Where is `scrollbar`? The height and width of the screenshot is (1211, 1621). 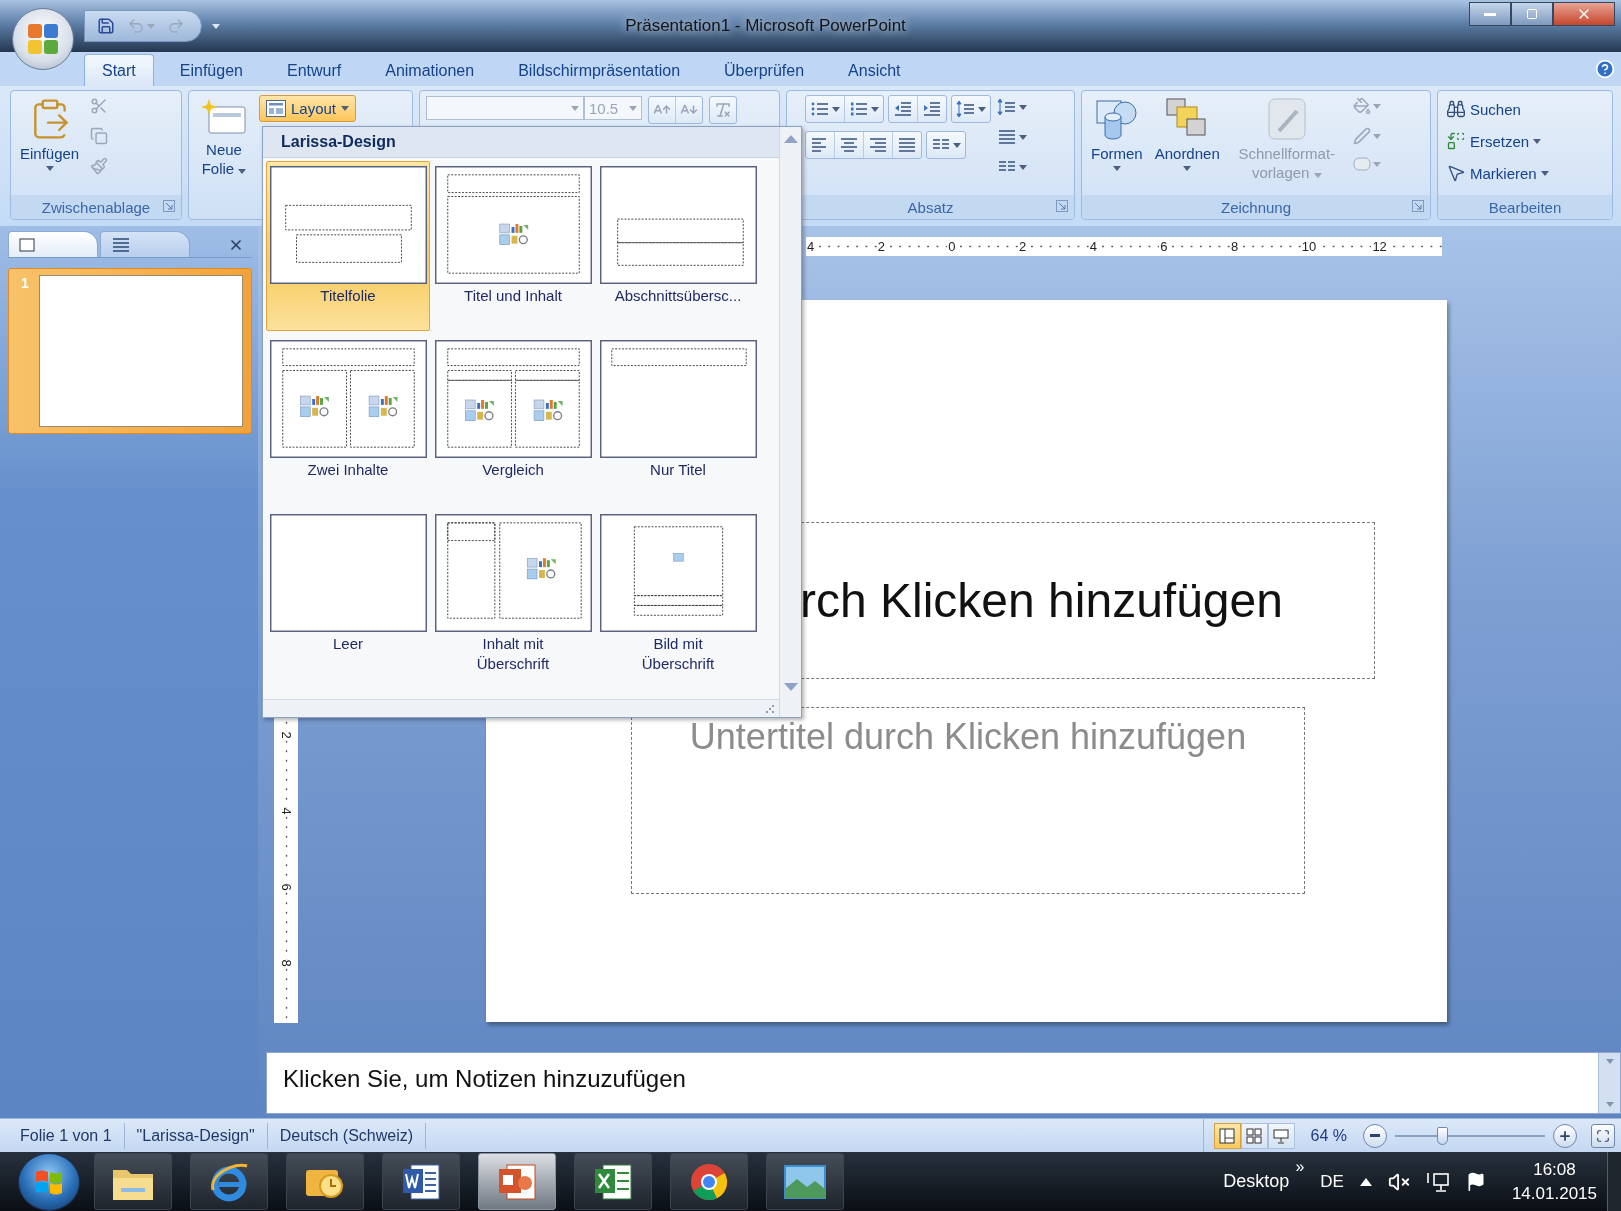 scrollbar is located at coordinates (1609, 1083).